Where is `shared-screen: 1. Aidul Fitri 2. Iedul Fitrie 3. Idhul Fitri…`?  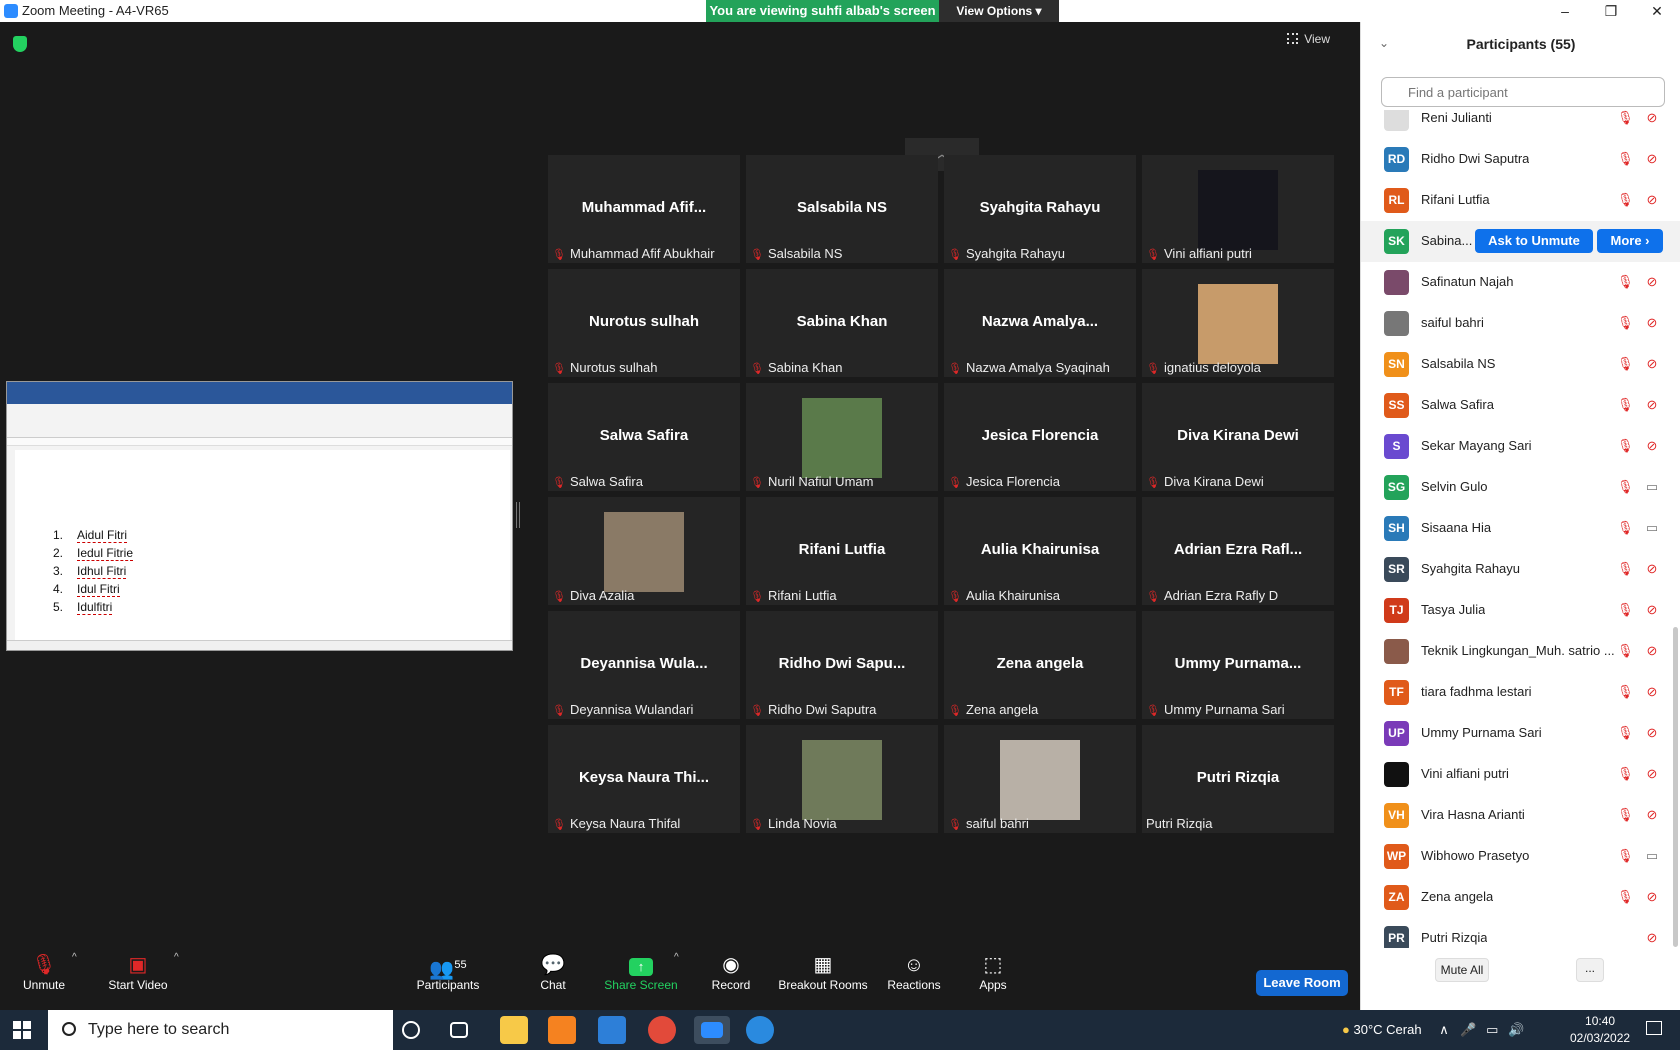 shared-screen: 1. Aidul Fitri 2. Iedul Fitrie 3. Idhul Fitri… is located at coordinates (259, 516).